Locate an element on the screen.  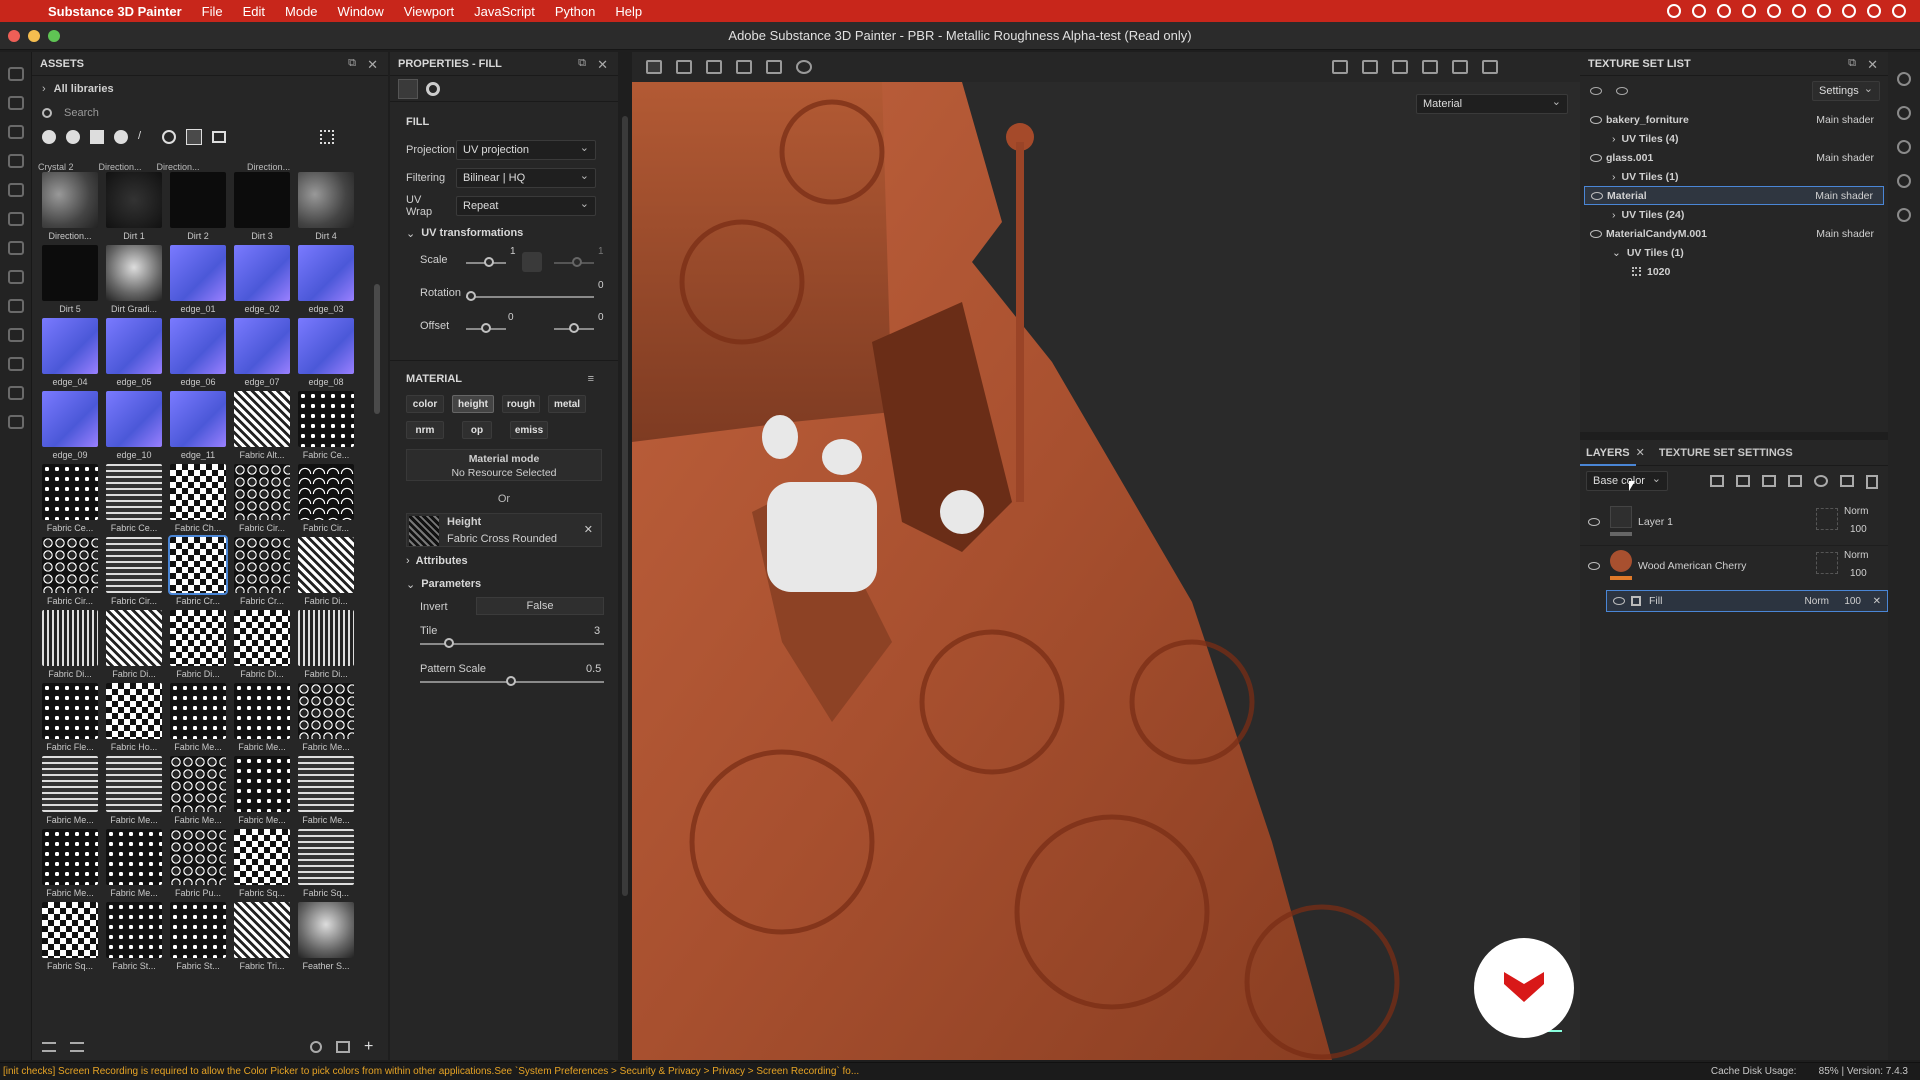
rotation-slider-handle is located at coordinates (471, 296).